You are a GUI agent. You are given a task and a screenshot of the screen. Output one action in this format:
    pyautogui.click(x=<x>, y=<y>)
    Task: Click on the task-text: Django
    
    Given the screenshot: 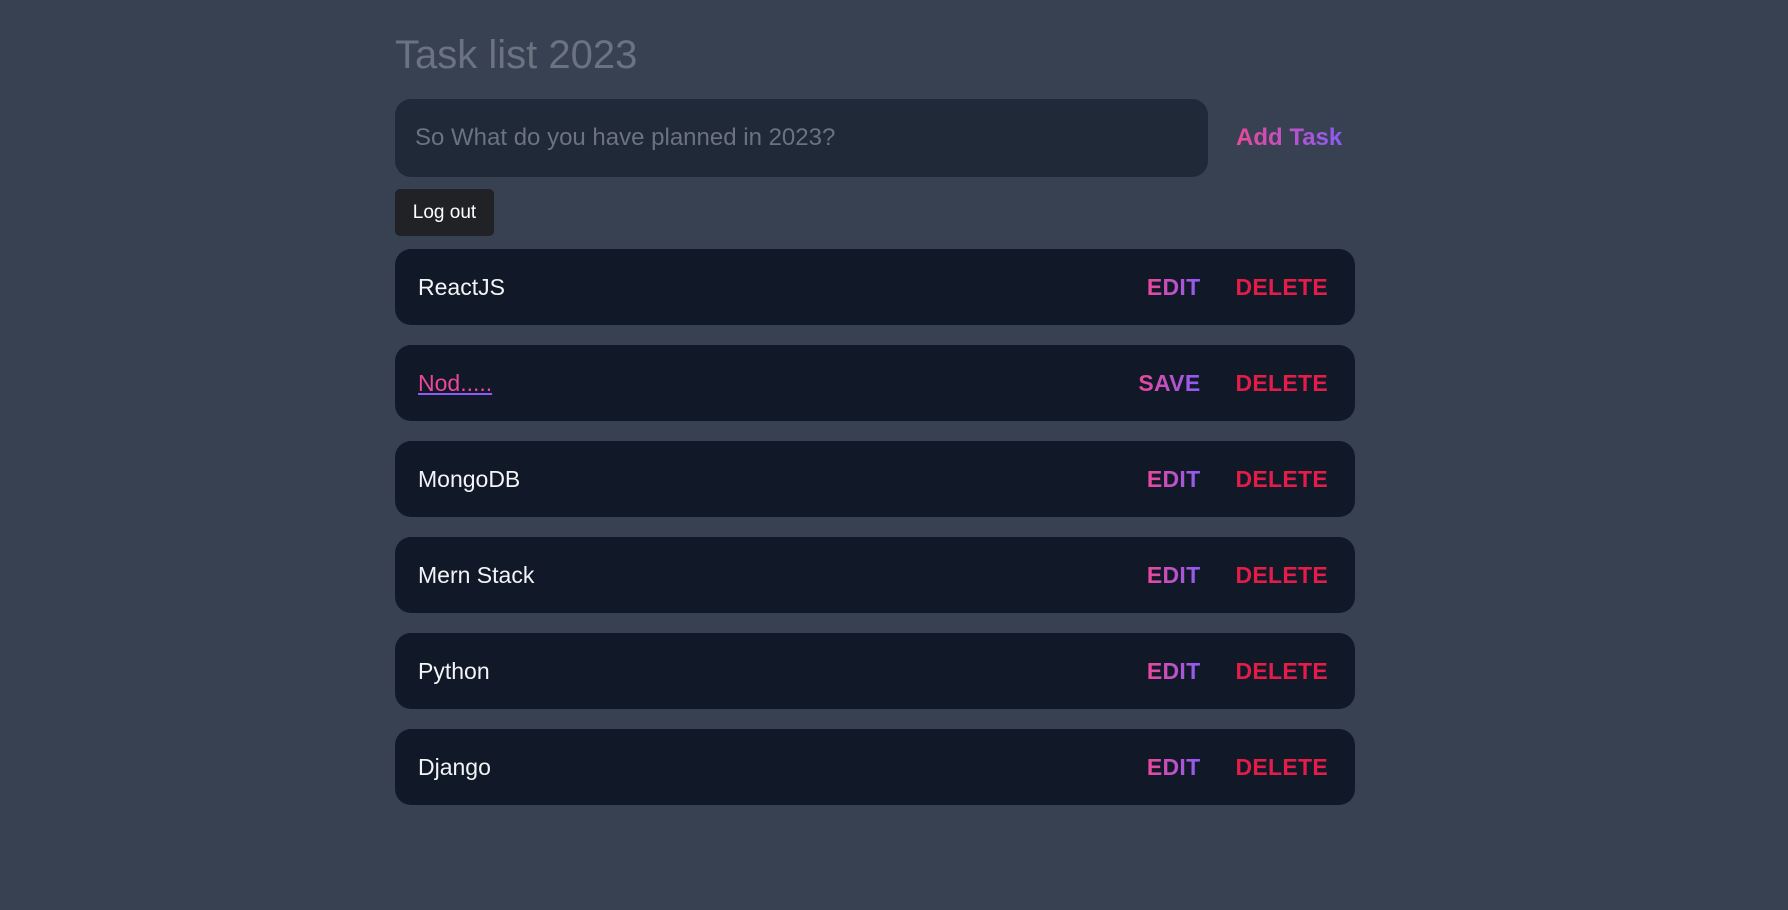 What is the action you would take?
    pyautogui.click(x=454, y=767)
    